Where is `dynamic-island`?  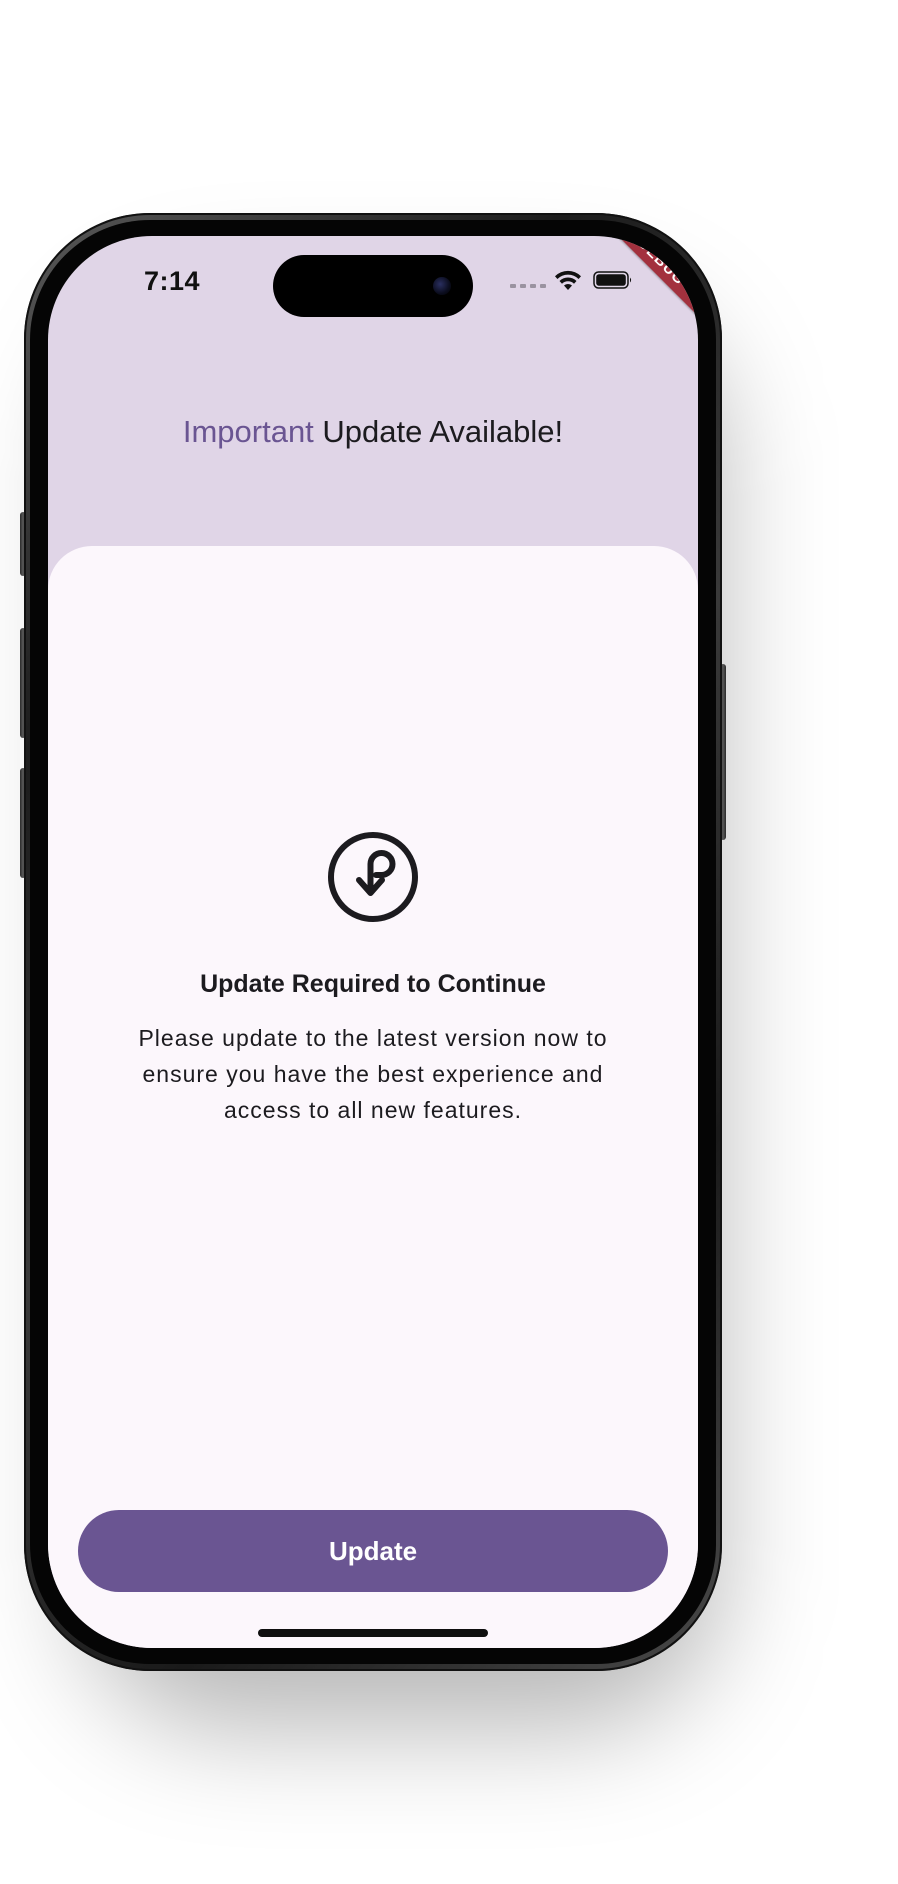
dynamic-island is located at coordinates (373, 286).